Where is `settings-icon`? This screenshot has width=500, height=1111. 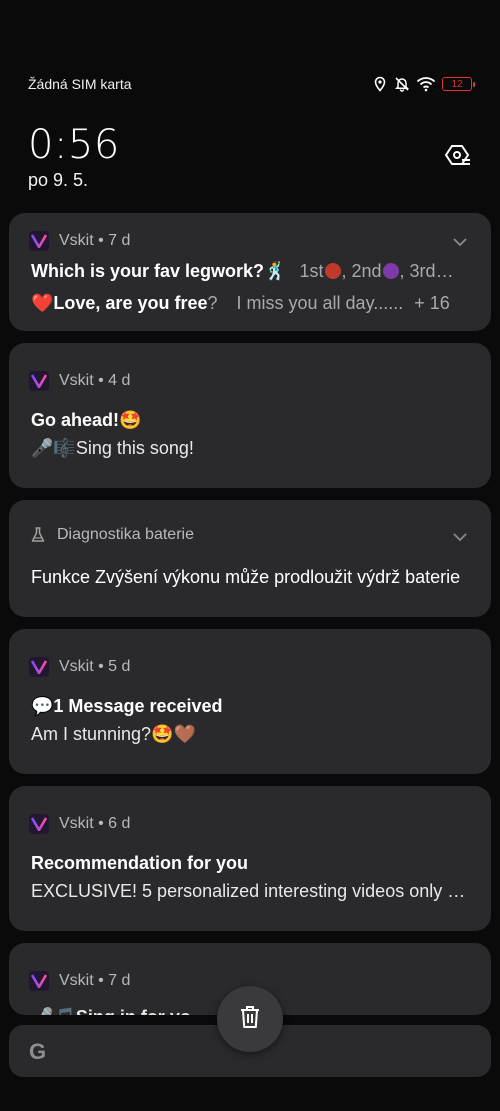
settings-icon is located at coordinates (458, 156).